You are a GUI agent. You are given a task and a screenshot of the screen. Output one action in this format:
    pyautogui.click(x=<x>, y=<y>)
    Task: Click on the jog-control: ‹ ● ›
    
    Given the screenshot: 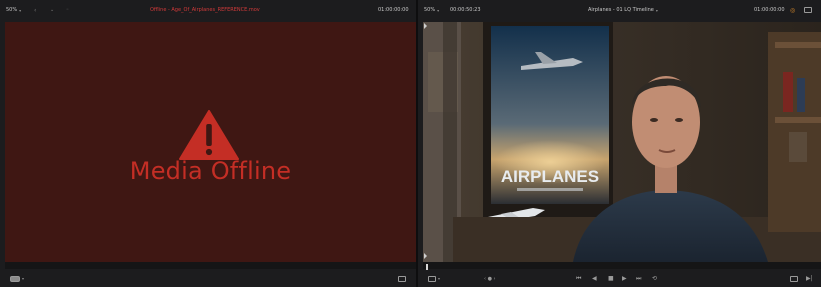 What is the action you would take?
    pyautogui.click(x=490, y=278)
    